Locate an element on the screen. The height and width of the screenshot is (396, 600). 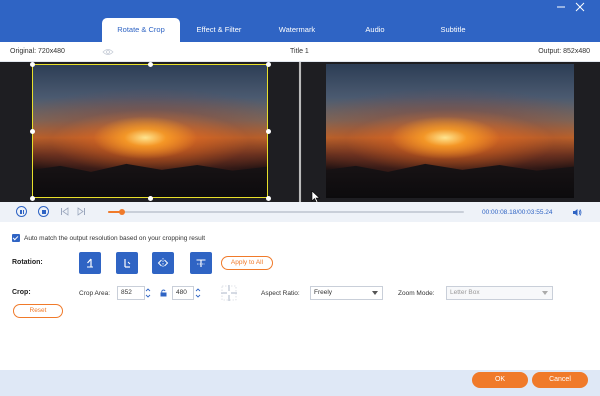
eye-icon is located at coordinates (108, 52).